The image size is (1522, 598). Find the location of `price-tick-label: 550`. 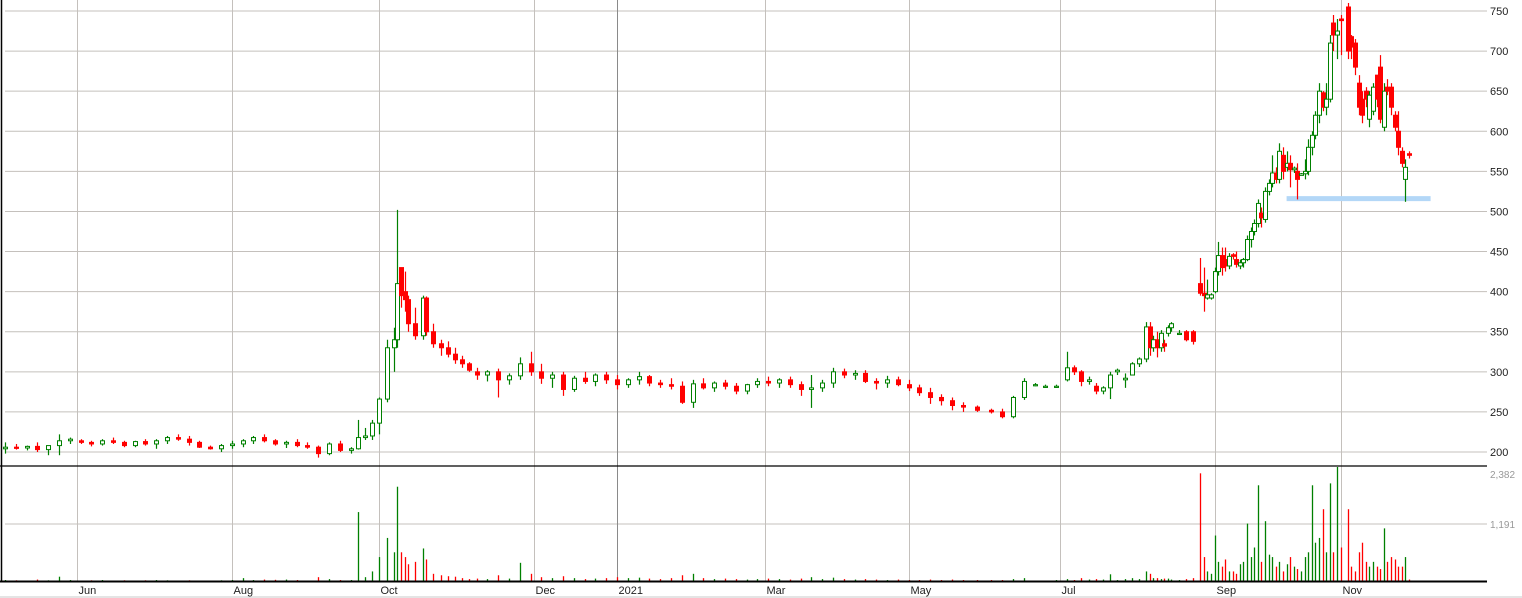

price-tick-label: 550 is located at coordinates (1499, 172).